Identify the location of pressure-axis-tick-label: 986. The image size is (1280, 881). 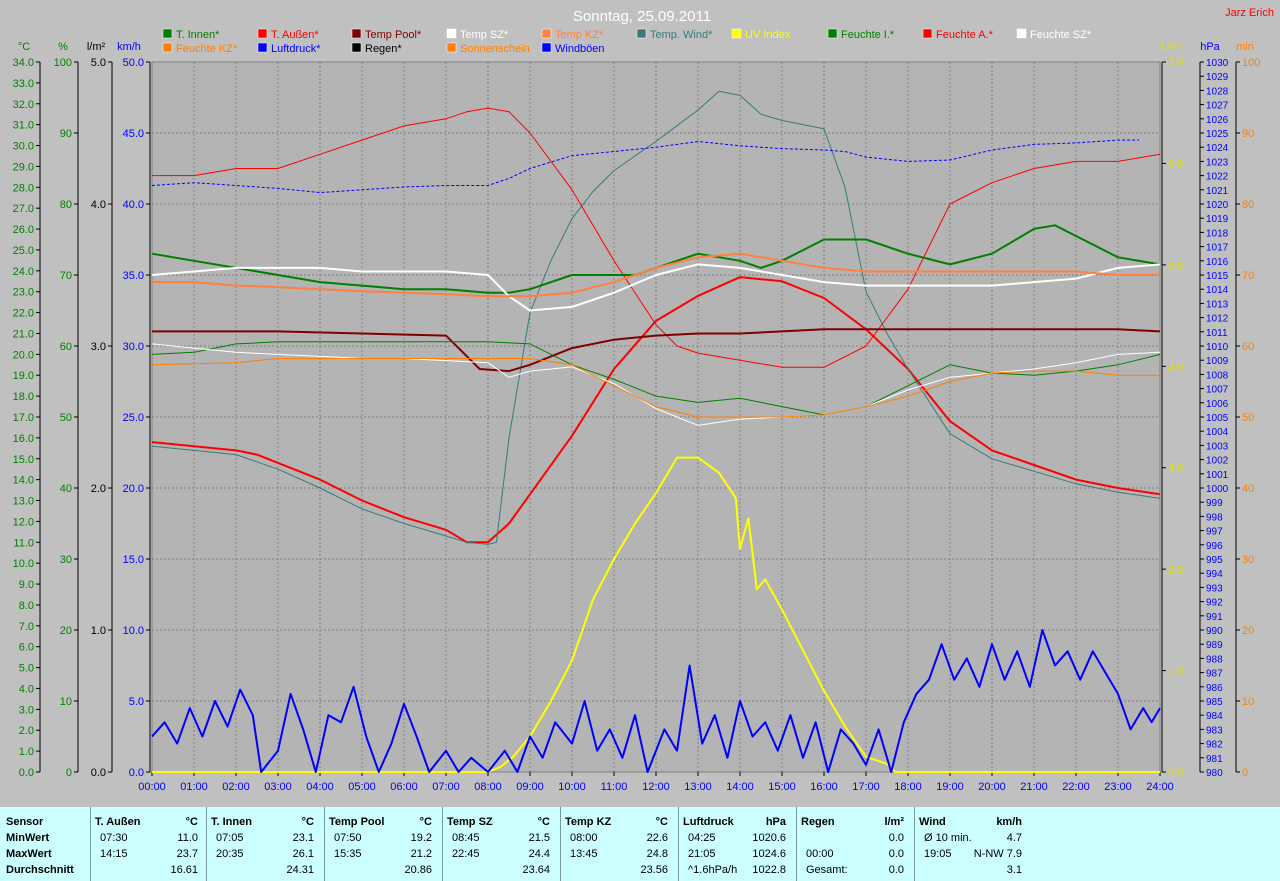
(1214, 688).